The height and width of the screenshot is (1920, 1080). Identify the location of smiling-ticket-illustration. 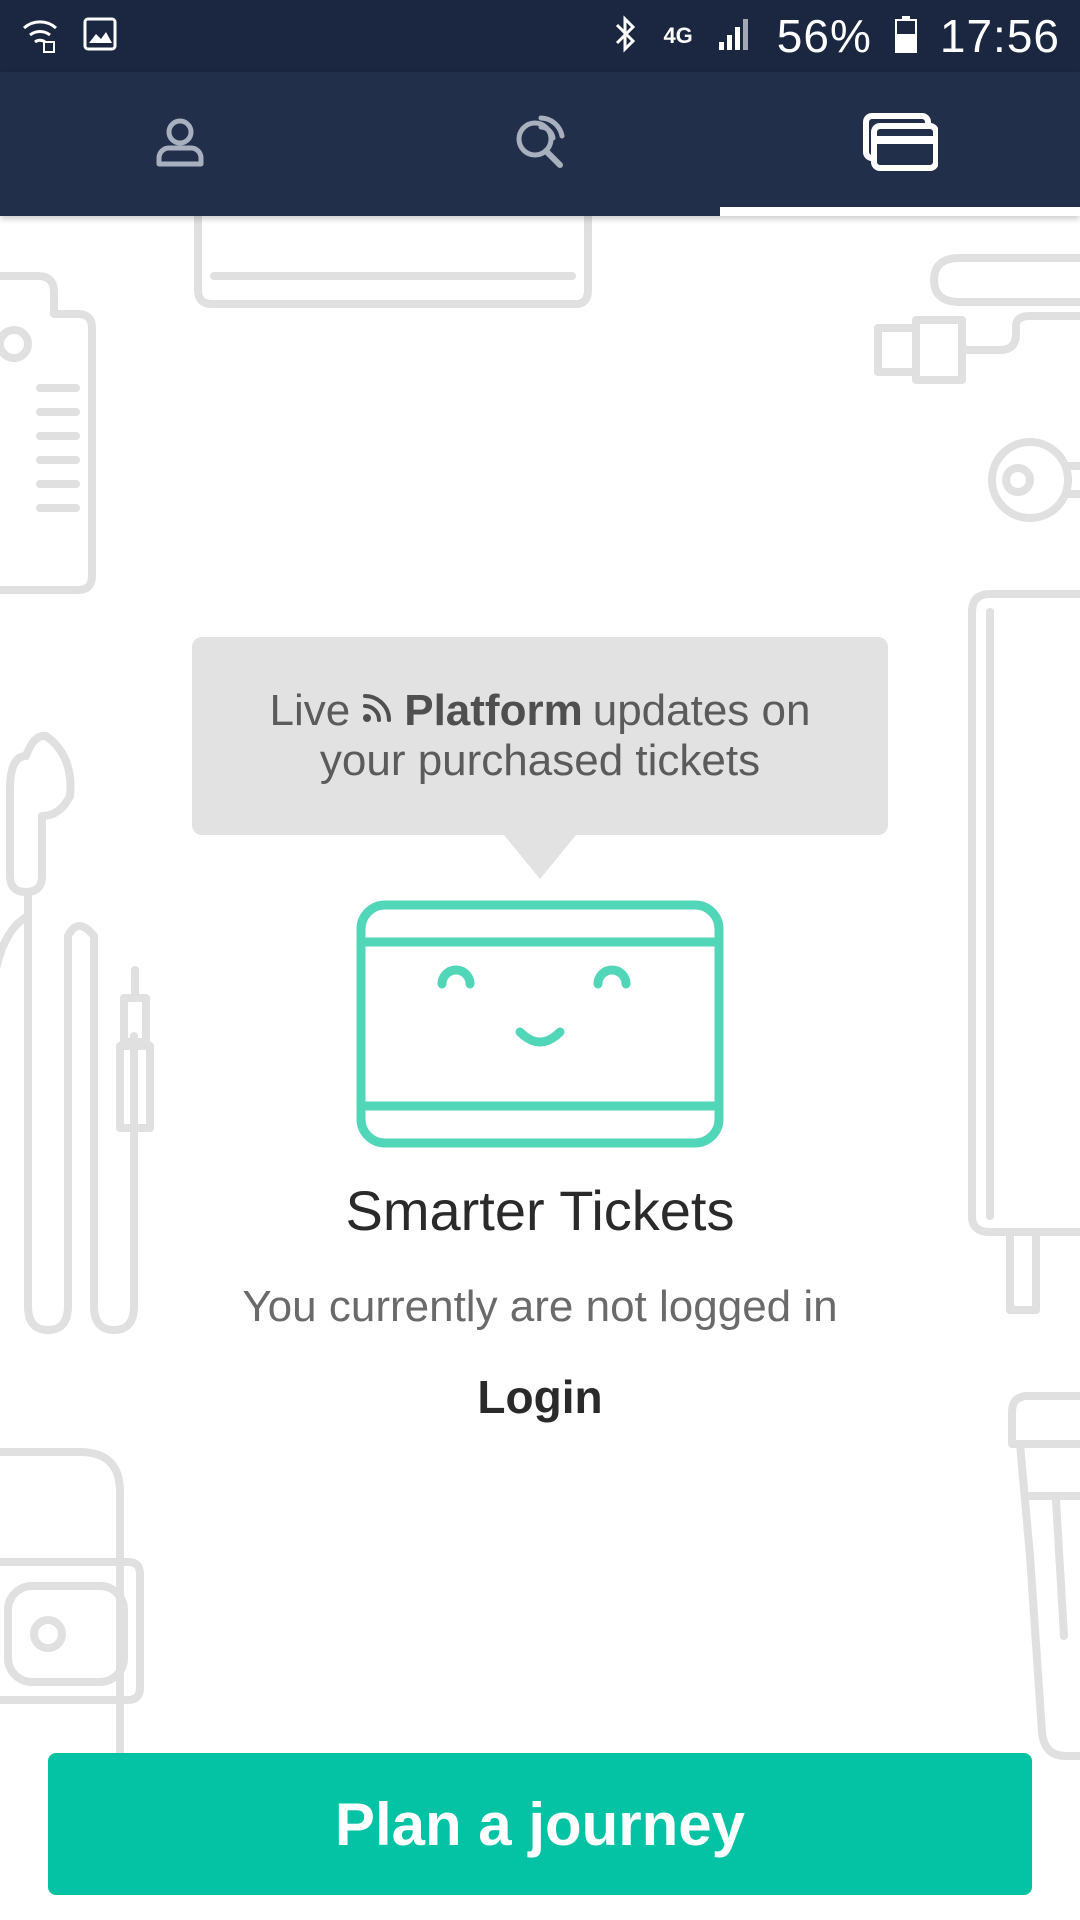
(540, 1024).